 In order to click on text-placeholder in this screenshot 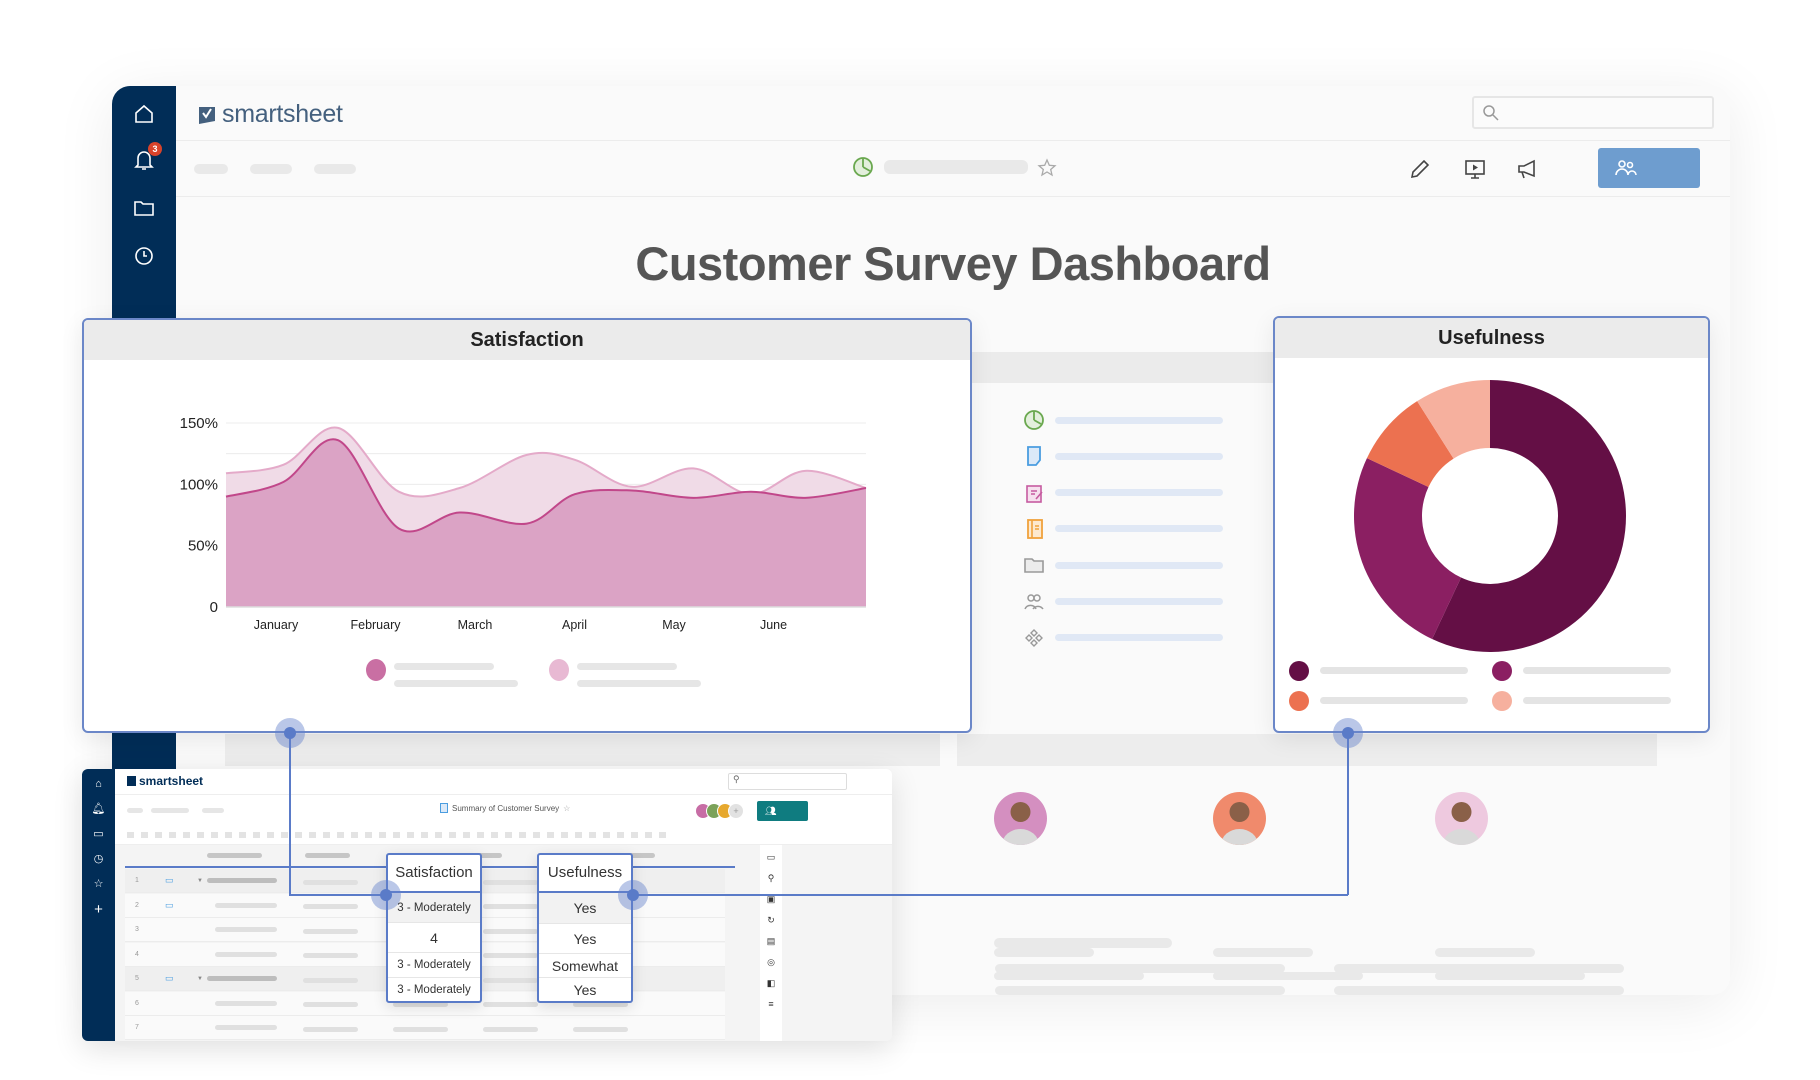, I will do `click(1140, 990)`.